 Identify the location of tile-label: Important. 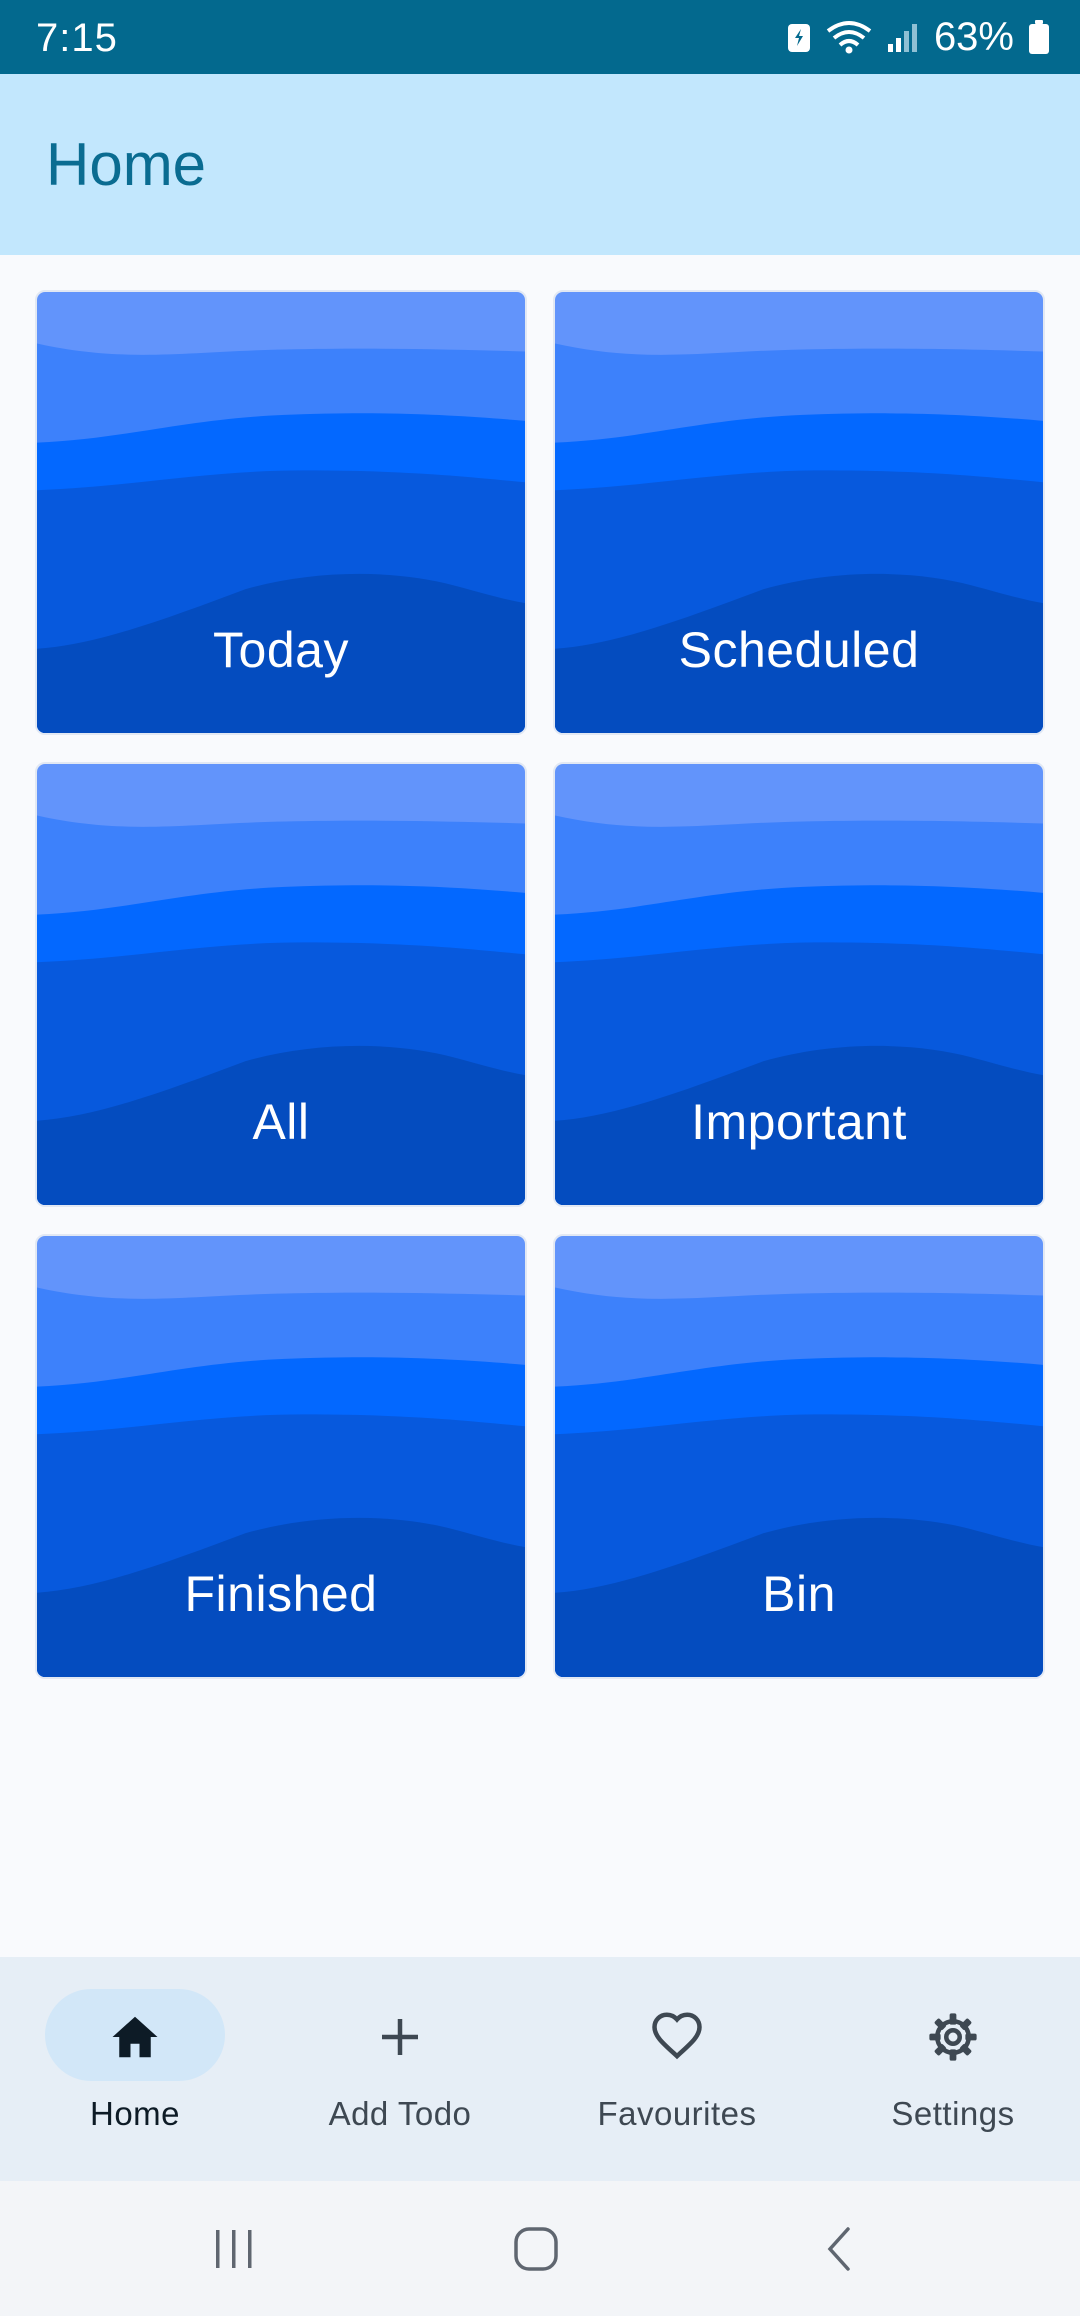
(799, 1122).